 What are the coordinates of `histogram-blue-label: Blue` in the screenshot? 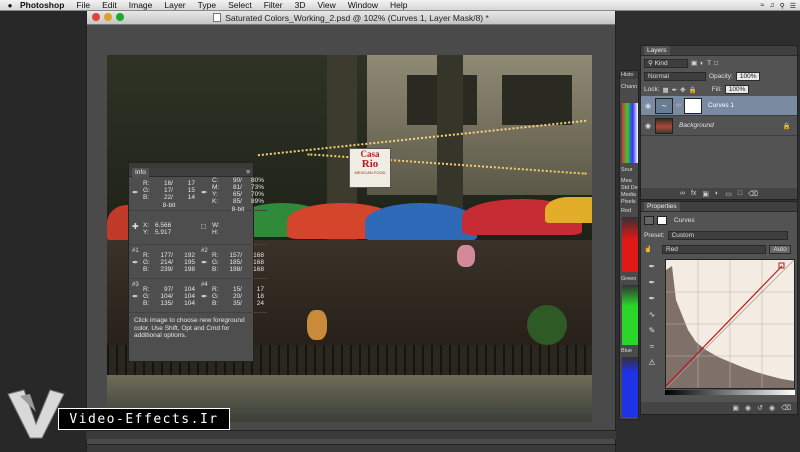 It's located at (627, 351).